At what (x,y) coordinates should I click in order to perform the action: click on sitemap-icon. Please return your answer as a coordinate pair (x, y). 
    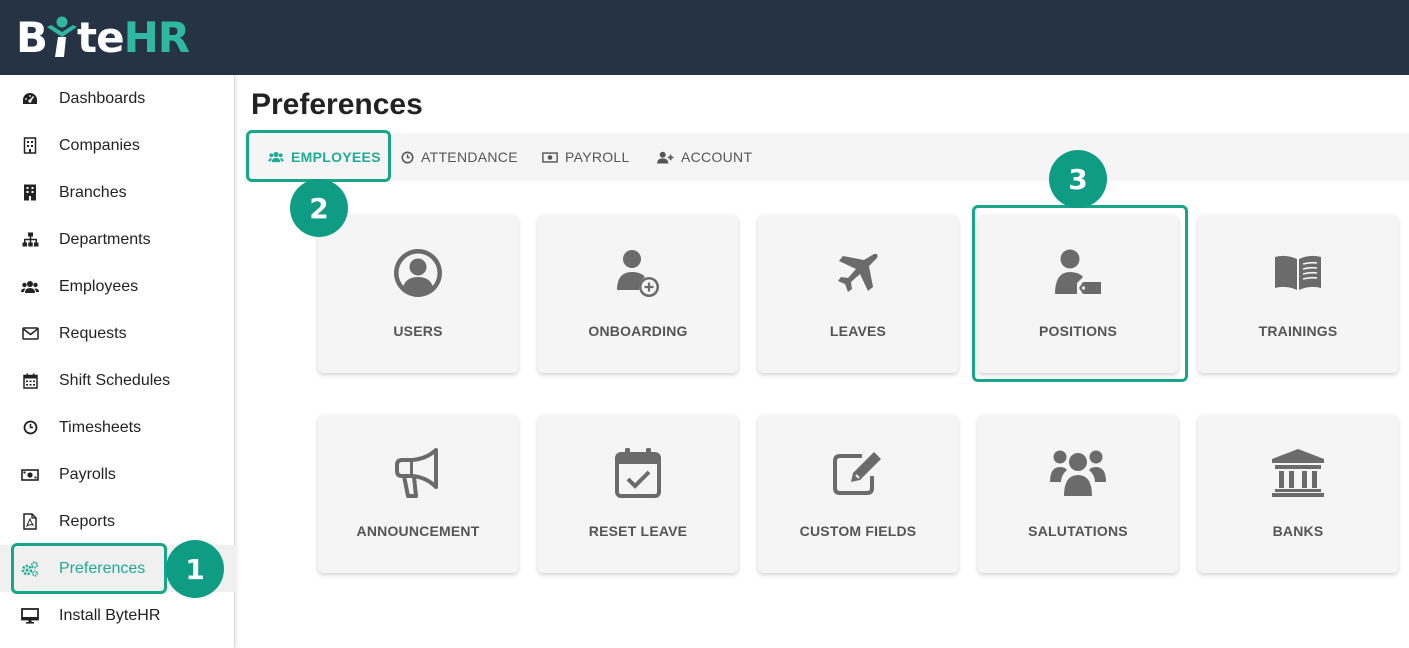
    Looking at the image, I should click on (30, 240).